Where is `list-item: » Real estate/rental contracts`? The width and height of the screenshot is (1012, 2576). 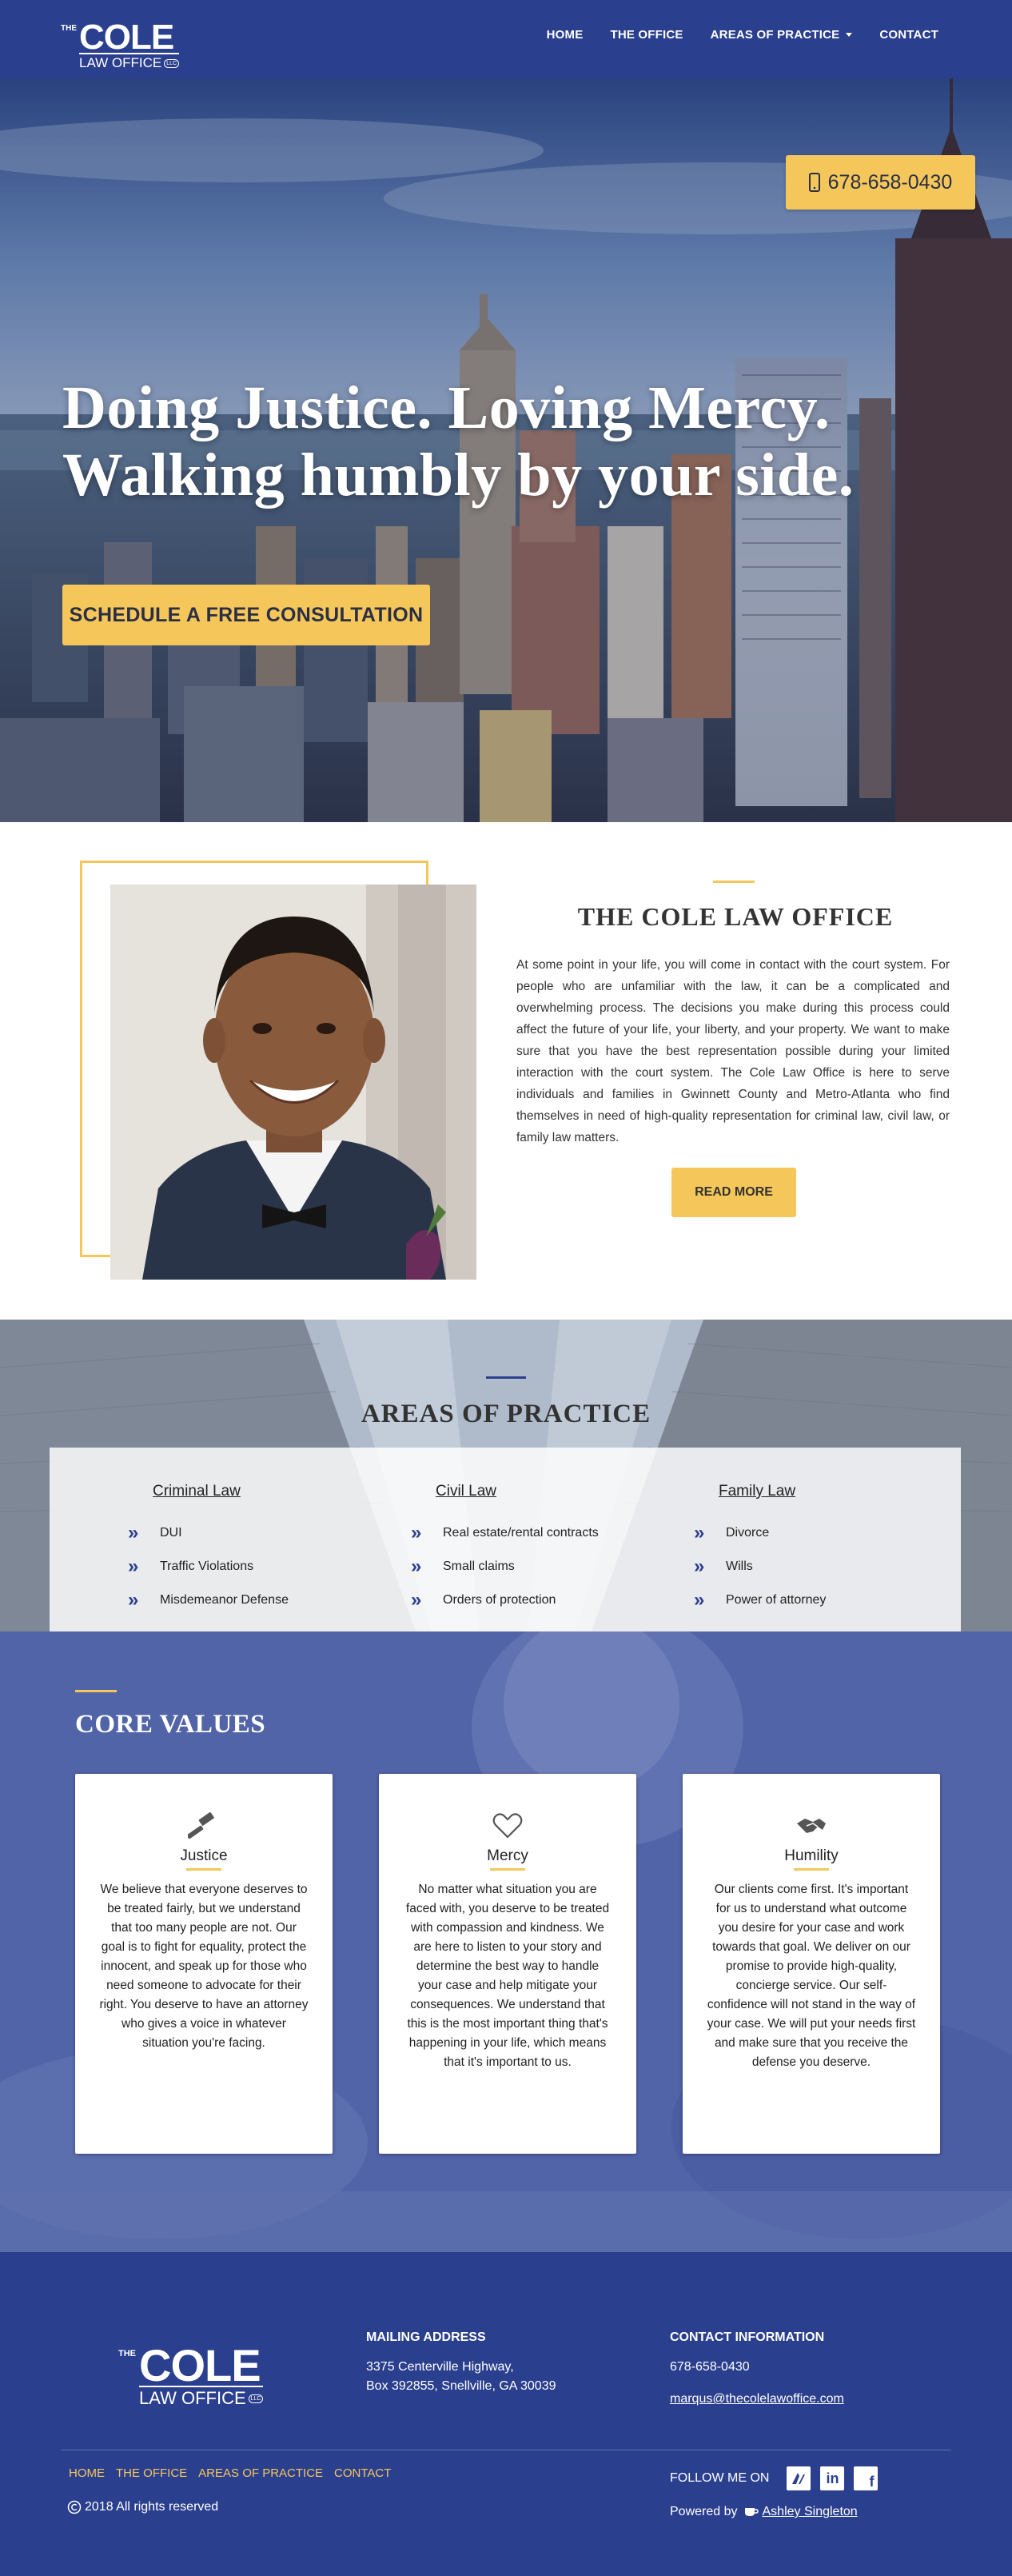 list-item: » Real estate/rental contracts is located at coordinates (505, 1533).